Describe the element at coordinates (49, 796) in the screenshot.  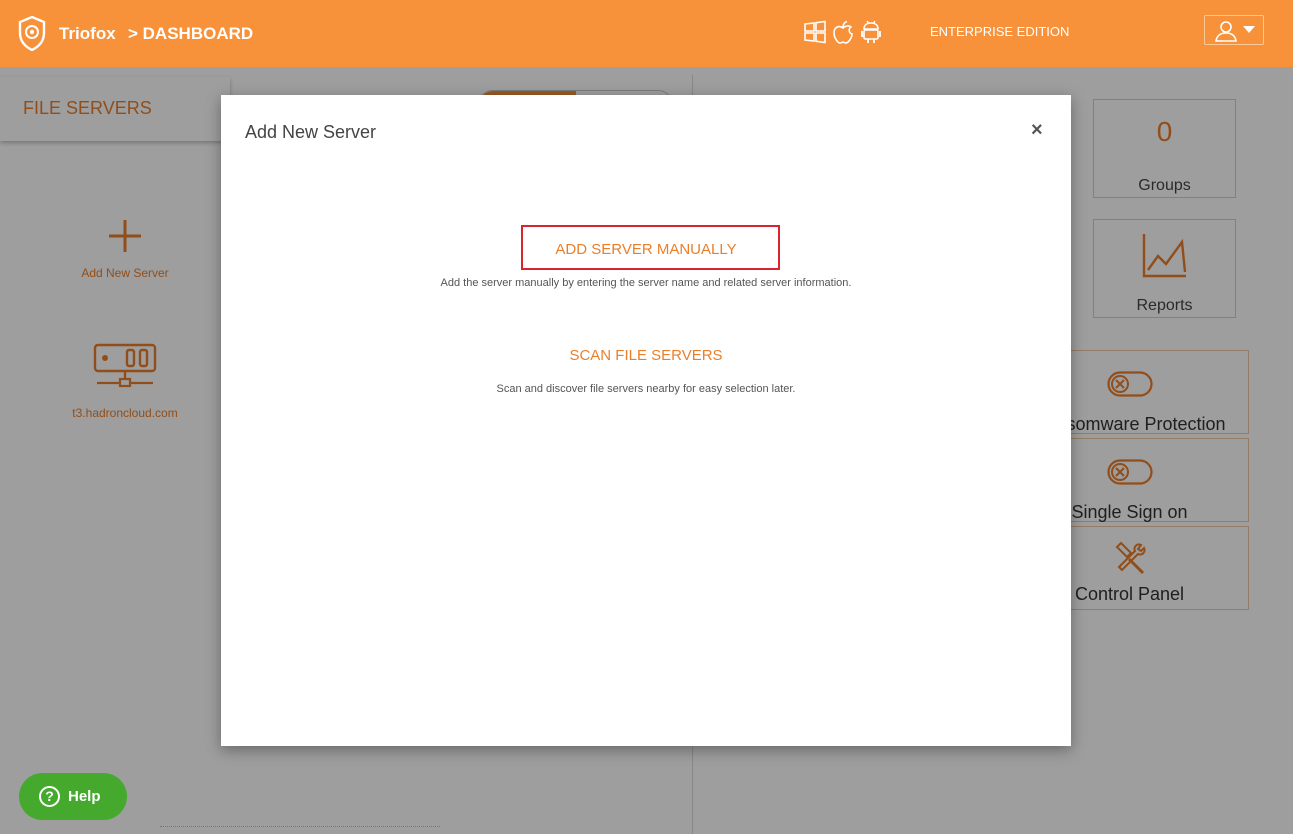
I see `question-icon: ?` at that location.